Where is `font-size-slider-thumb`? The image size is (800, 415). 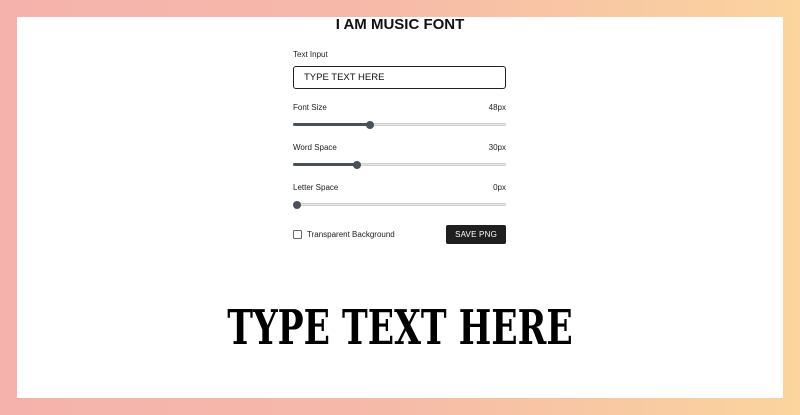
font-size-slider-thumb is located at coordinates (369, 125).